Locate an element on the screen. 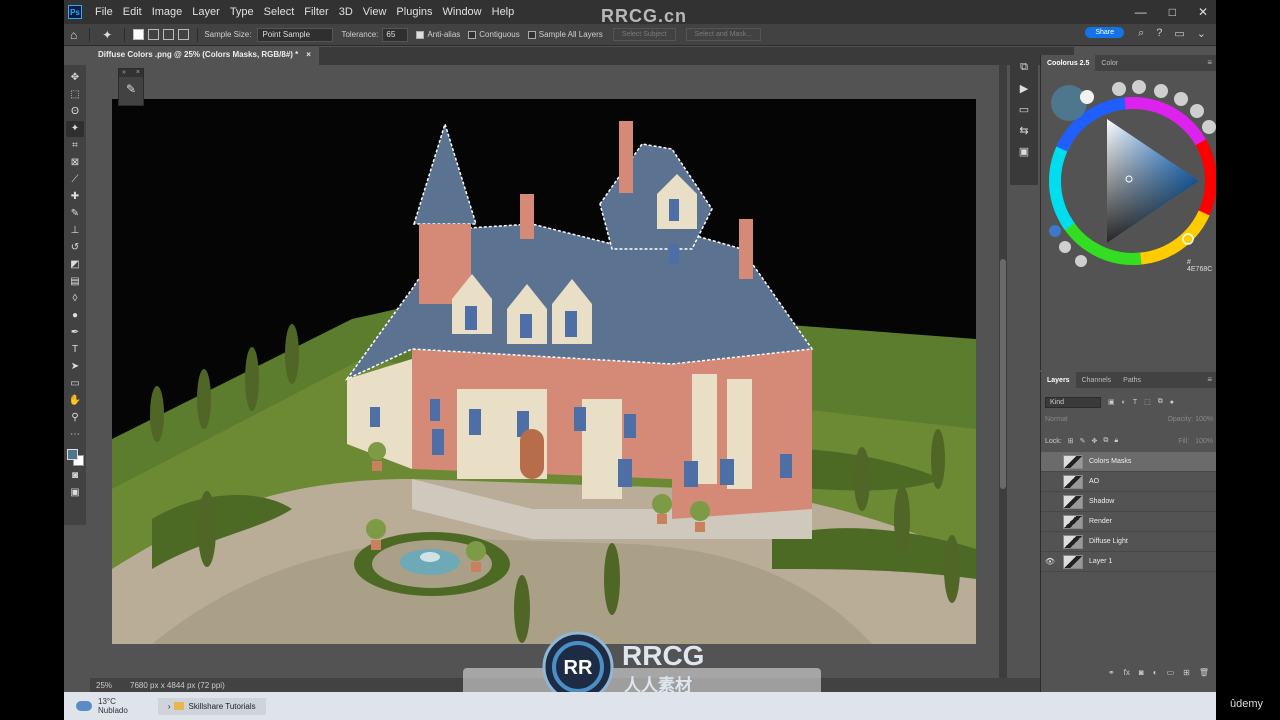 This screenshot has width=1280, height=720. brush-settings-icon: ✎ is located at coordinates (131, 89).